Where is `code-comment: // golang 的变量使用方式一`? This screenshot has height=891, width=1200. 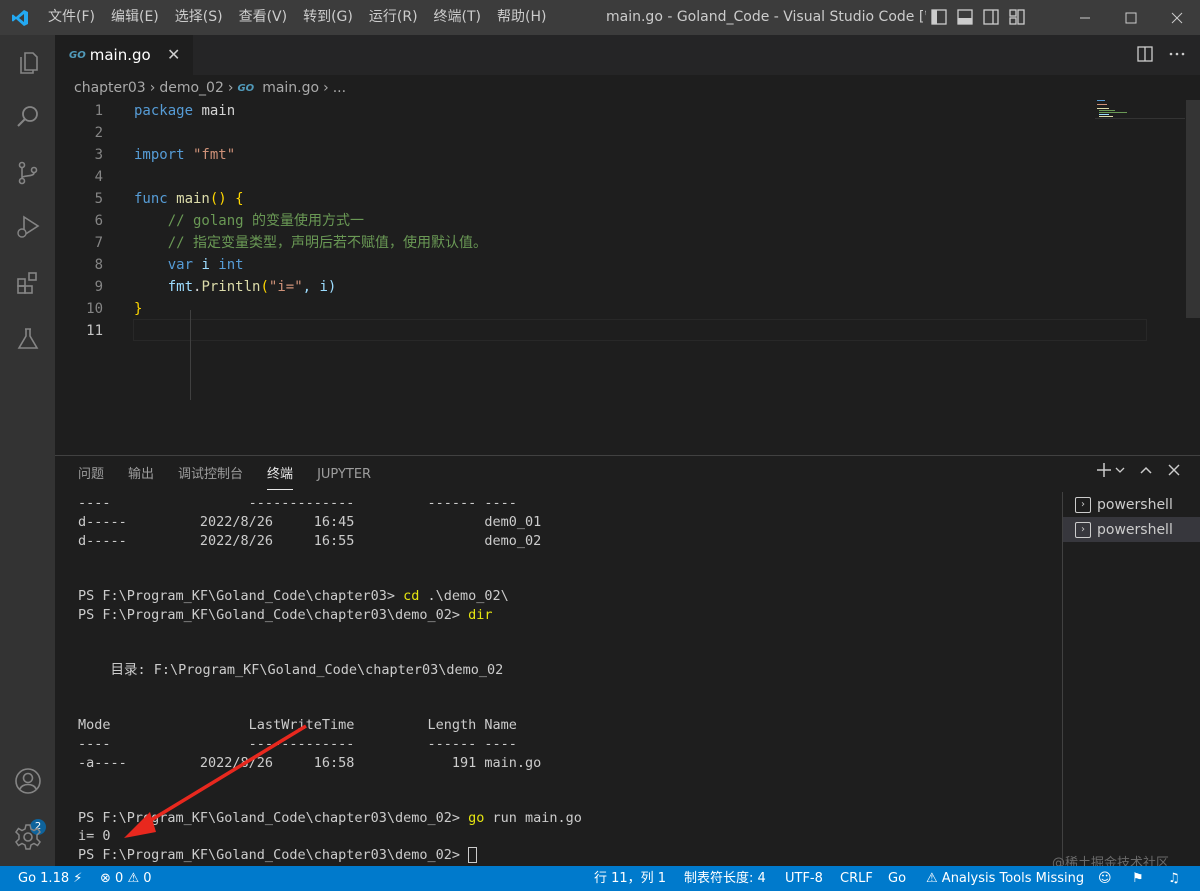 code-comment: // golang 的变量使用方式一 is located at coordinates (249, 221).